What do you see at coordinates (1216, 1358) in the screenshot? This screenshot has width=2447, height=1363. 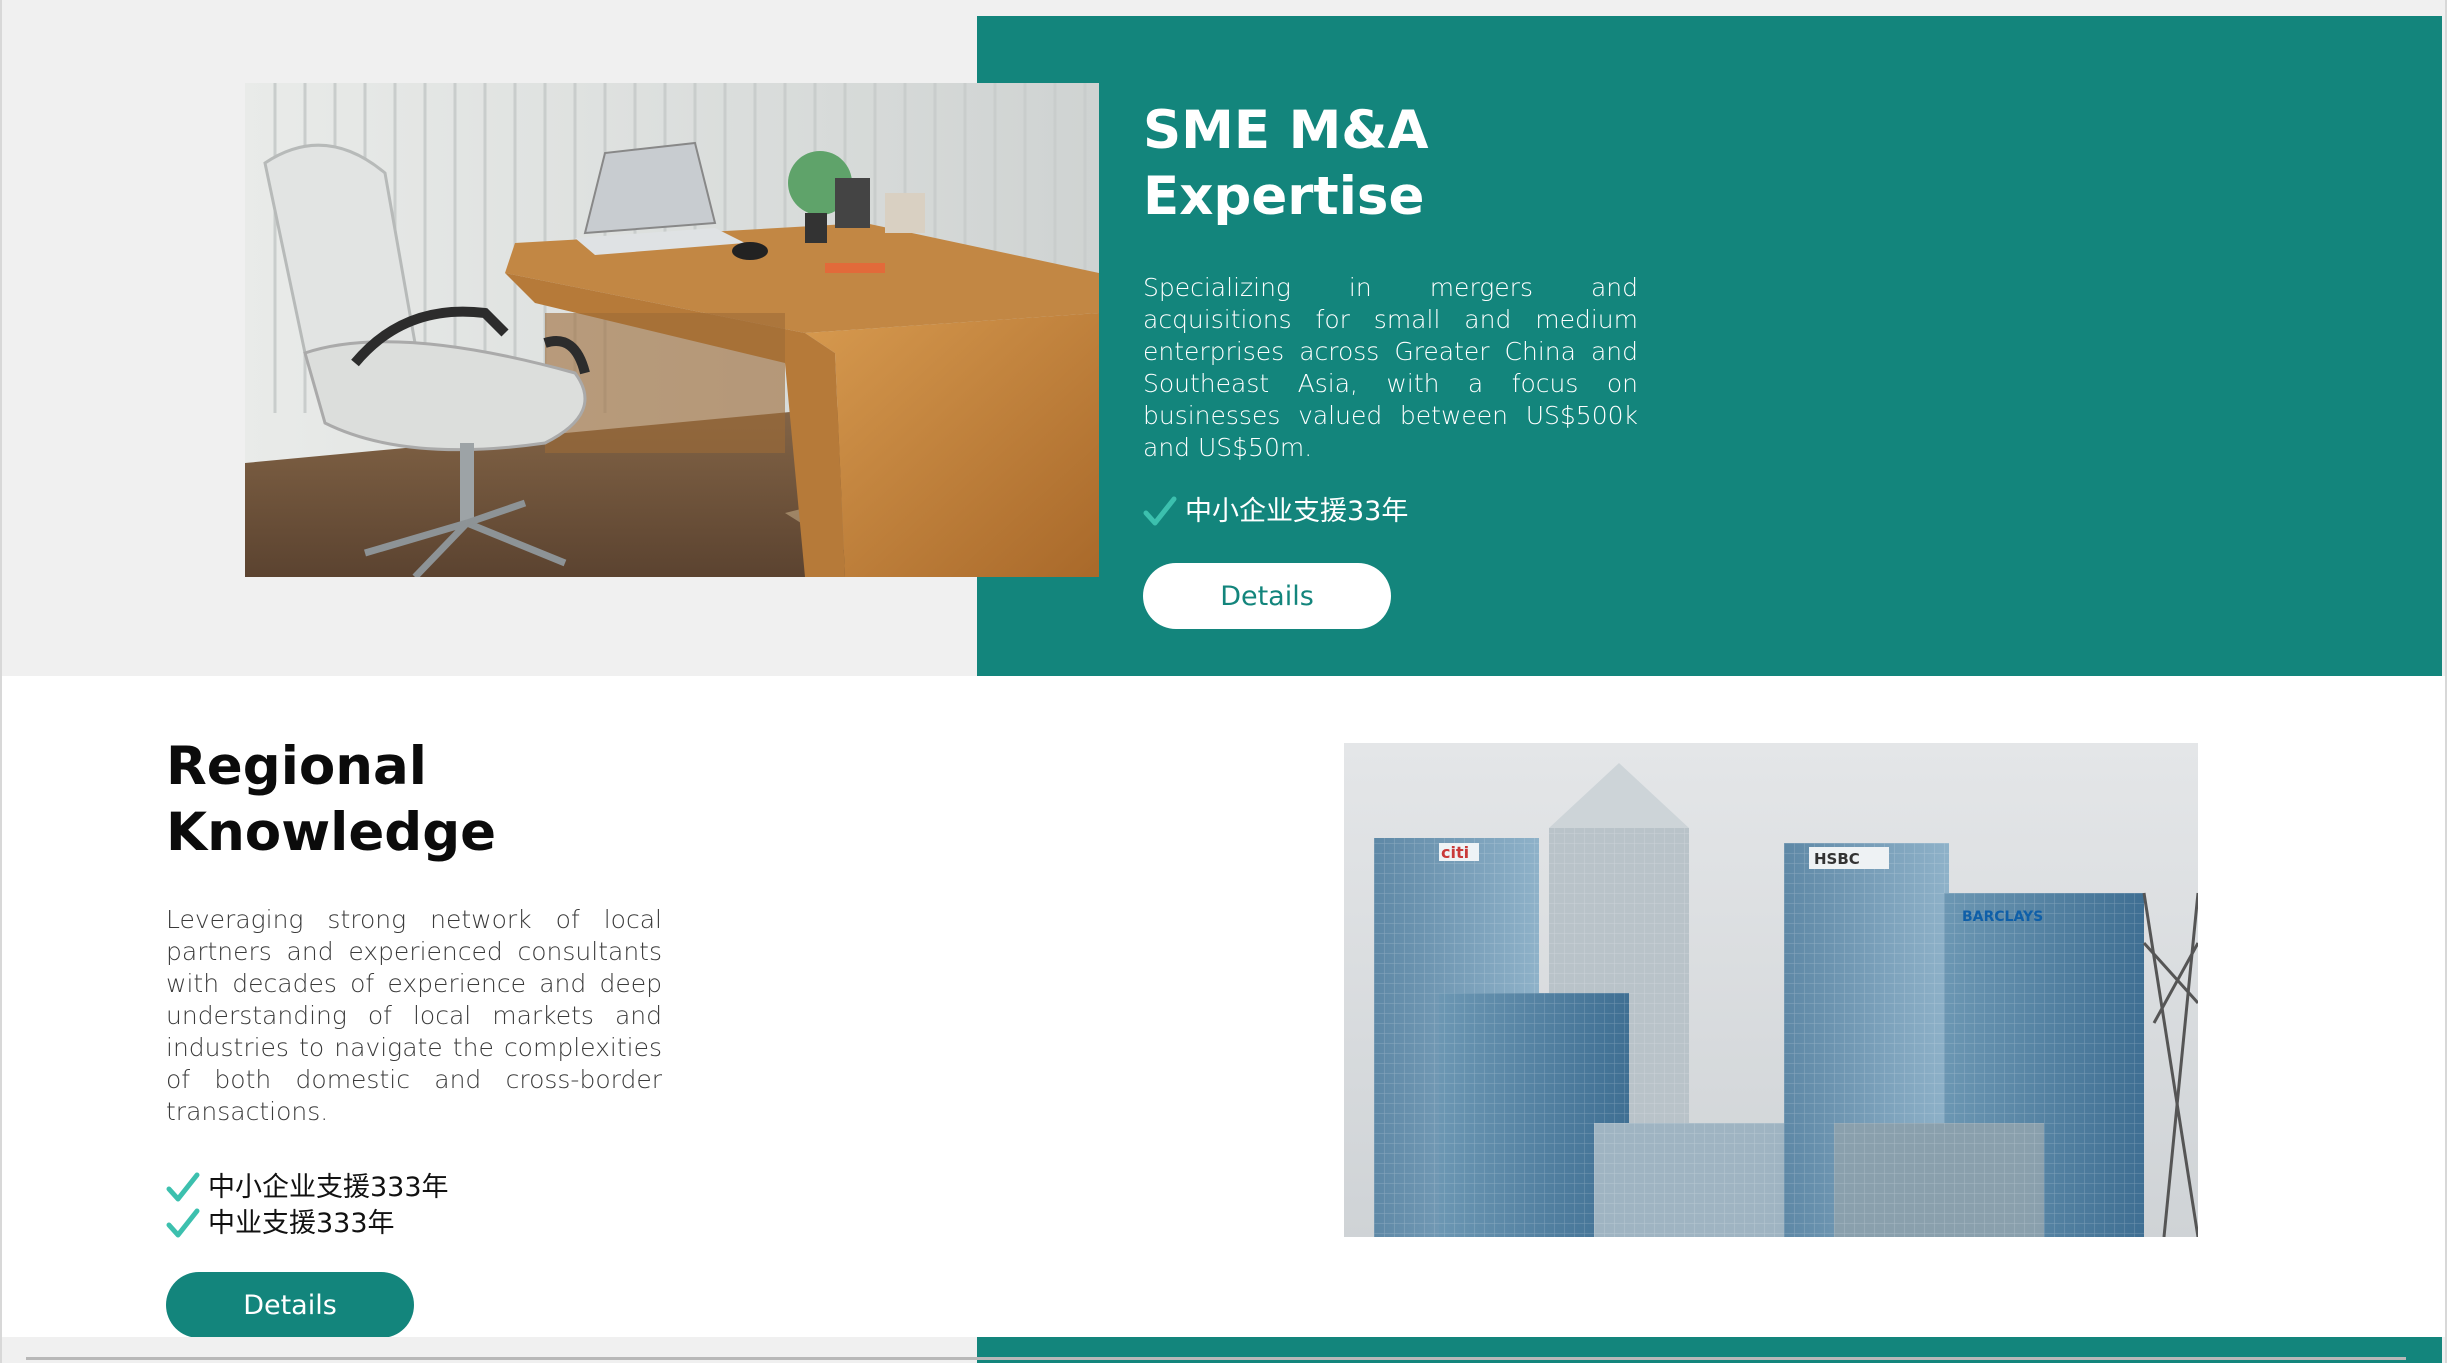 I see `horizontal-scrollbar` at bounding box center [1216, 1358].